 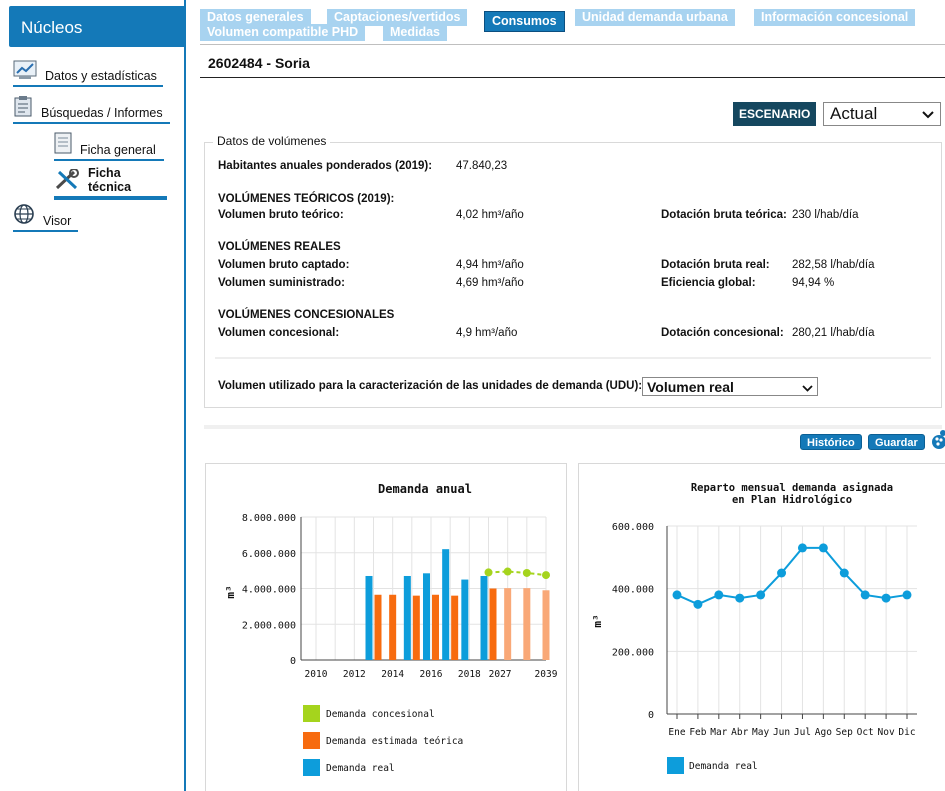 What do you see at coordinates (655, 17) in the screenshot?
I see `tab-unidad-demanda-urbana: Unidad demanda urbana` at bounding box center [655, 17].